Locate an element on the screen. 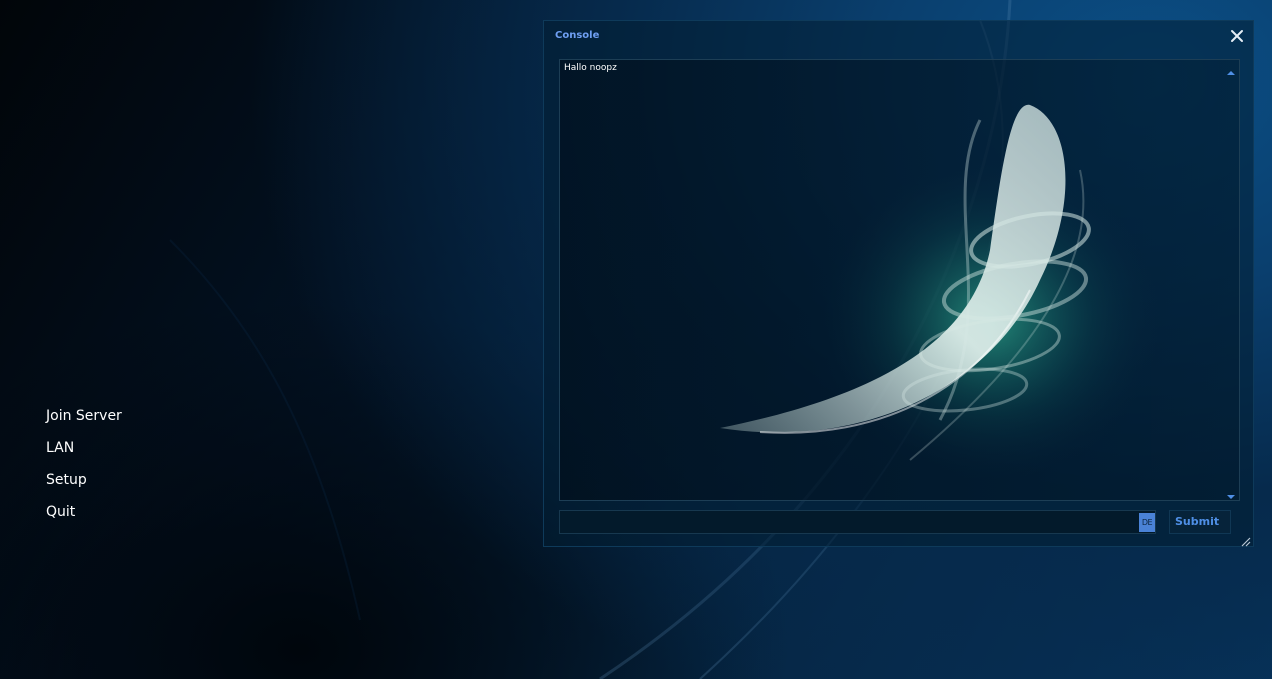 The width and height of the screenshot is (1272, 679). setup-menu-item: Setup is located at coordinates (106, 486).